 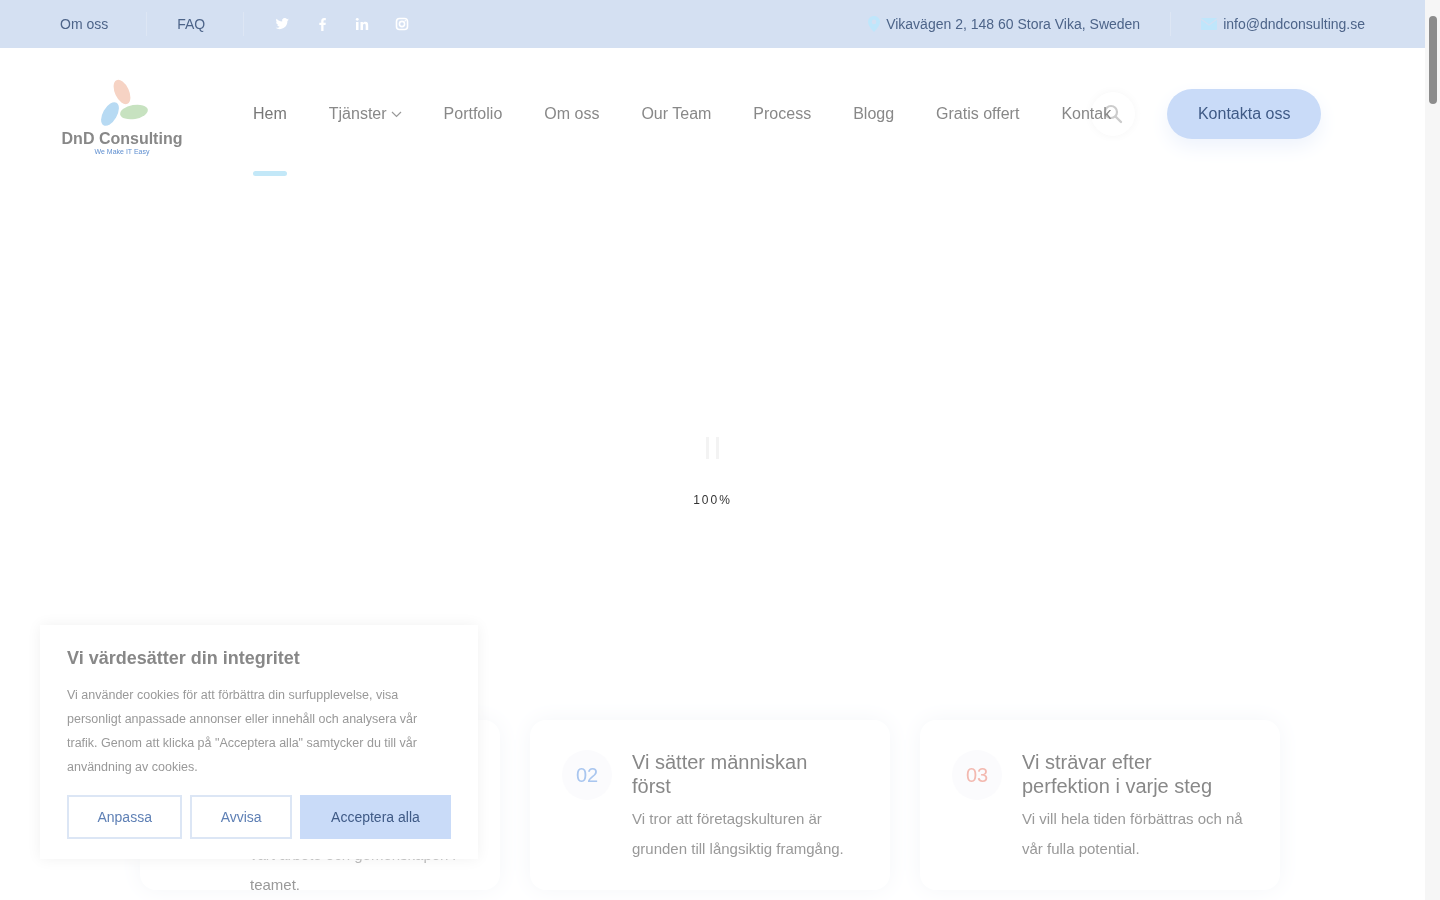 What do you see at coordinates (282, 24) in the screenshot?
I see `twitter-icon` at bounding box center [282, 24].